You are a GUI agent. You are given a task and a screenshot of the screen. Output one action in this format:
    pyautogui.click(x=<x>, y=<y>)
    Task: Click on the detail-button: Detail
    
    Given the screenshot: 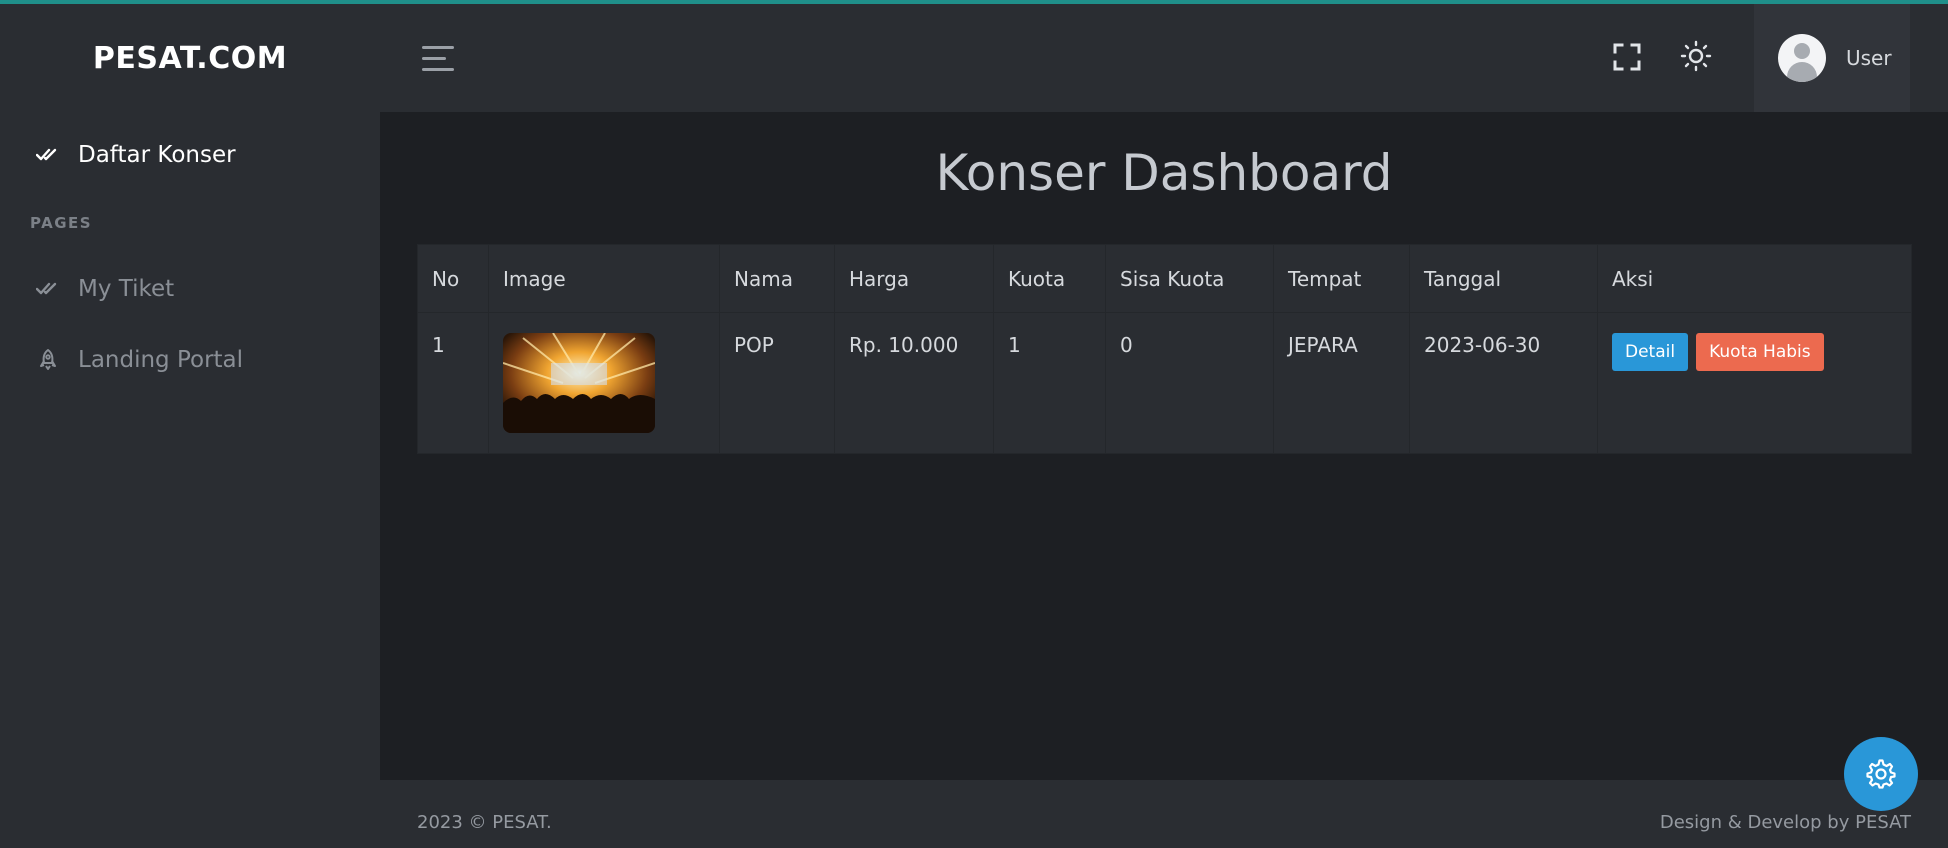 What is the action you would take?
    pyautogui.click(x=1650, y=352)
    